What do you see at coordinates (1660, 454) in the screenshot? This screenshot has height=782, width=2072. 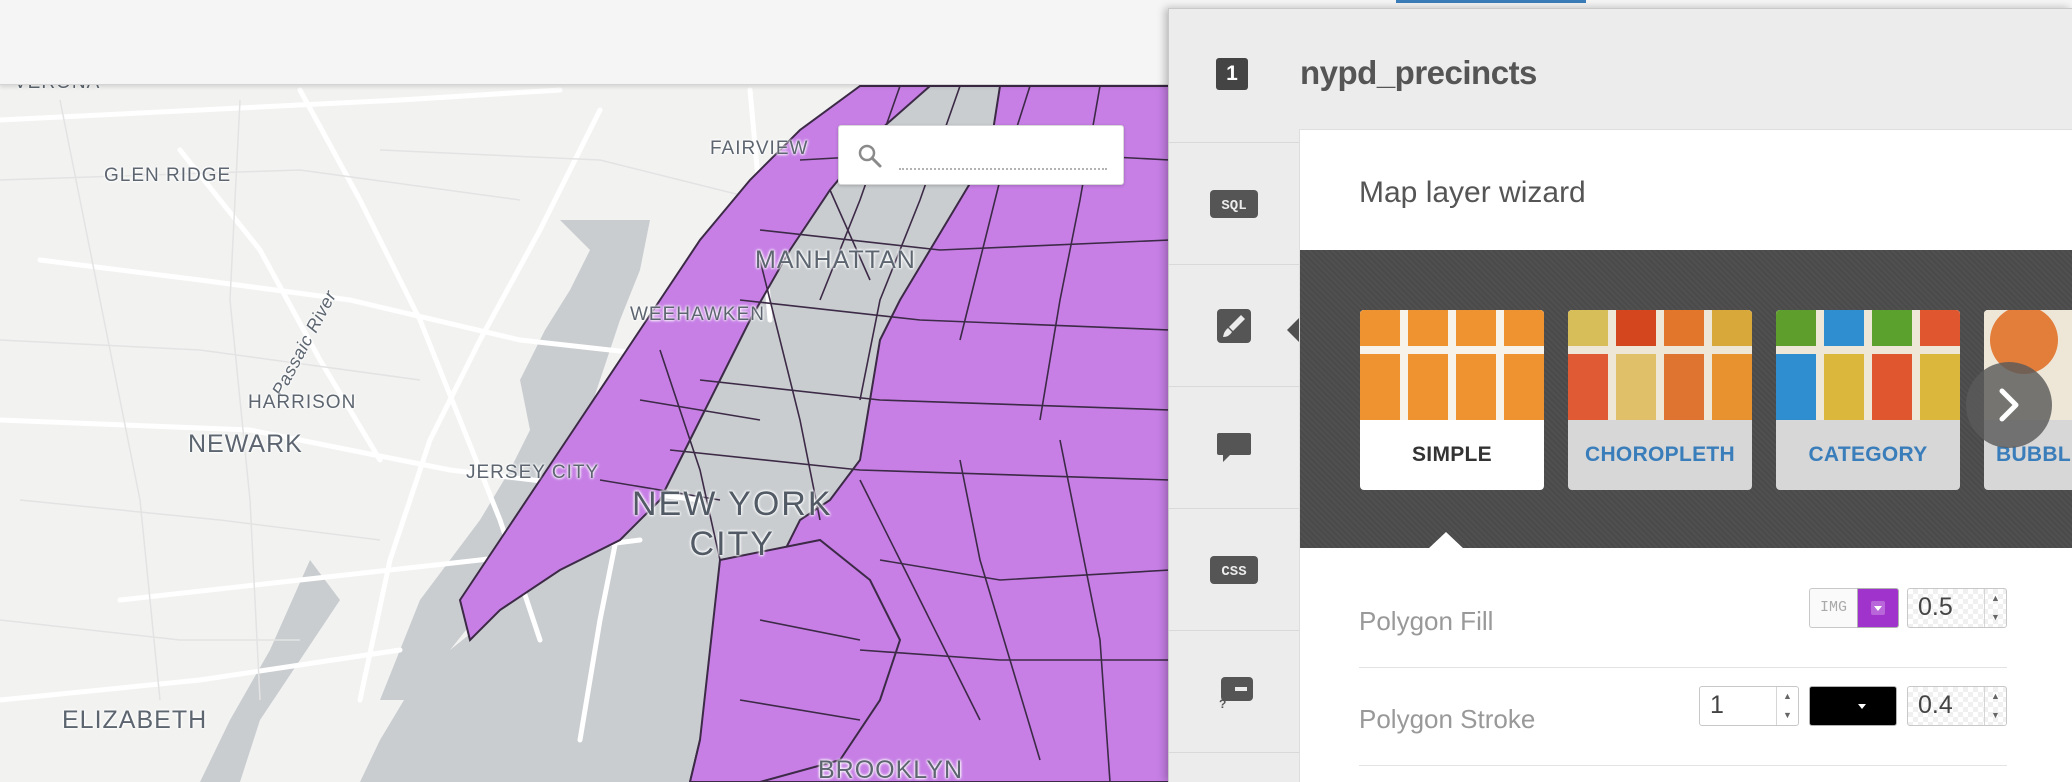 I see `viz-label-choropleth: CHOROPLETH` at bounding box center [1660, 454].